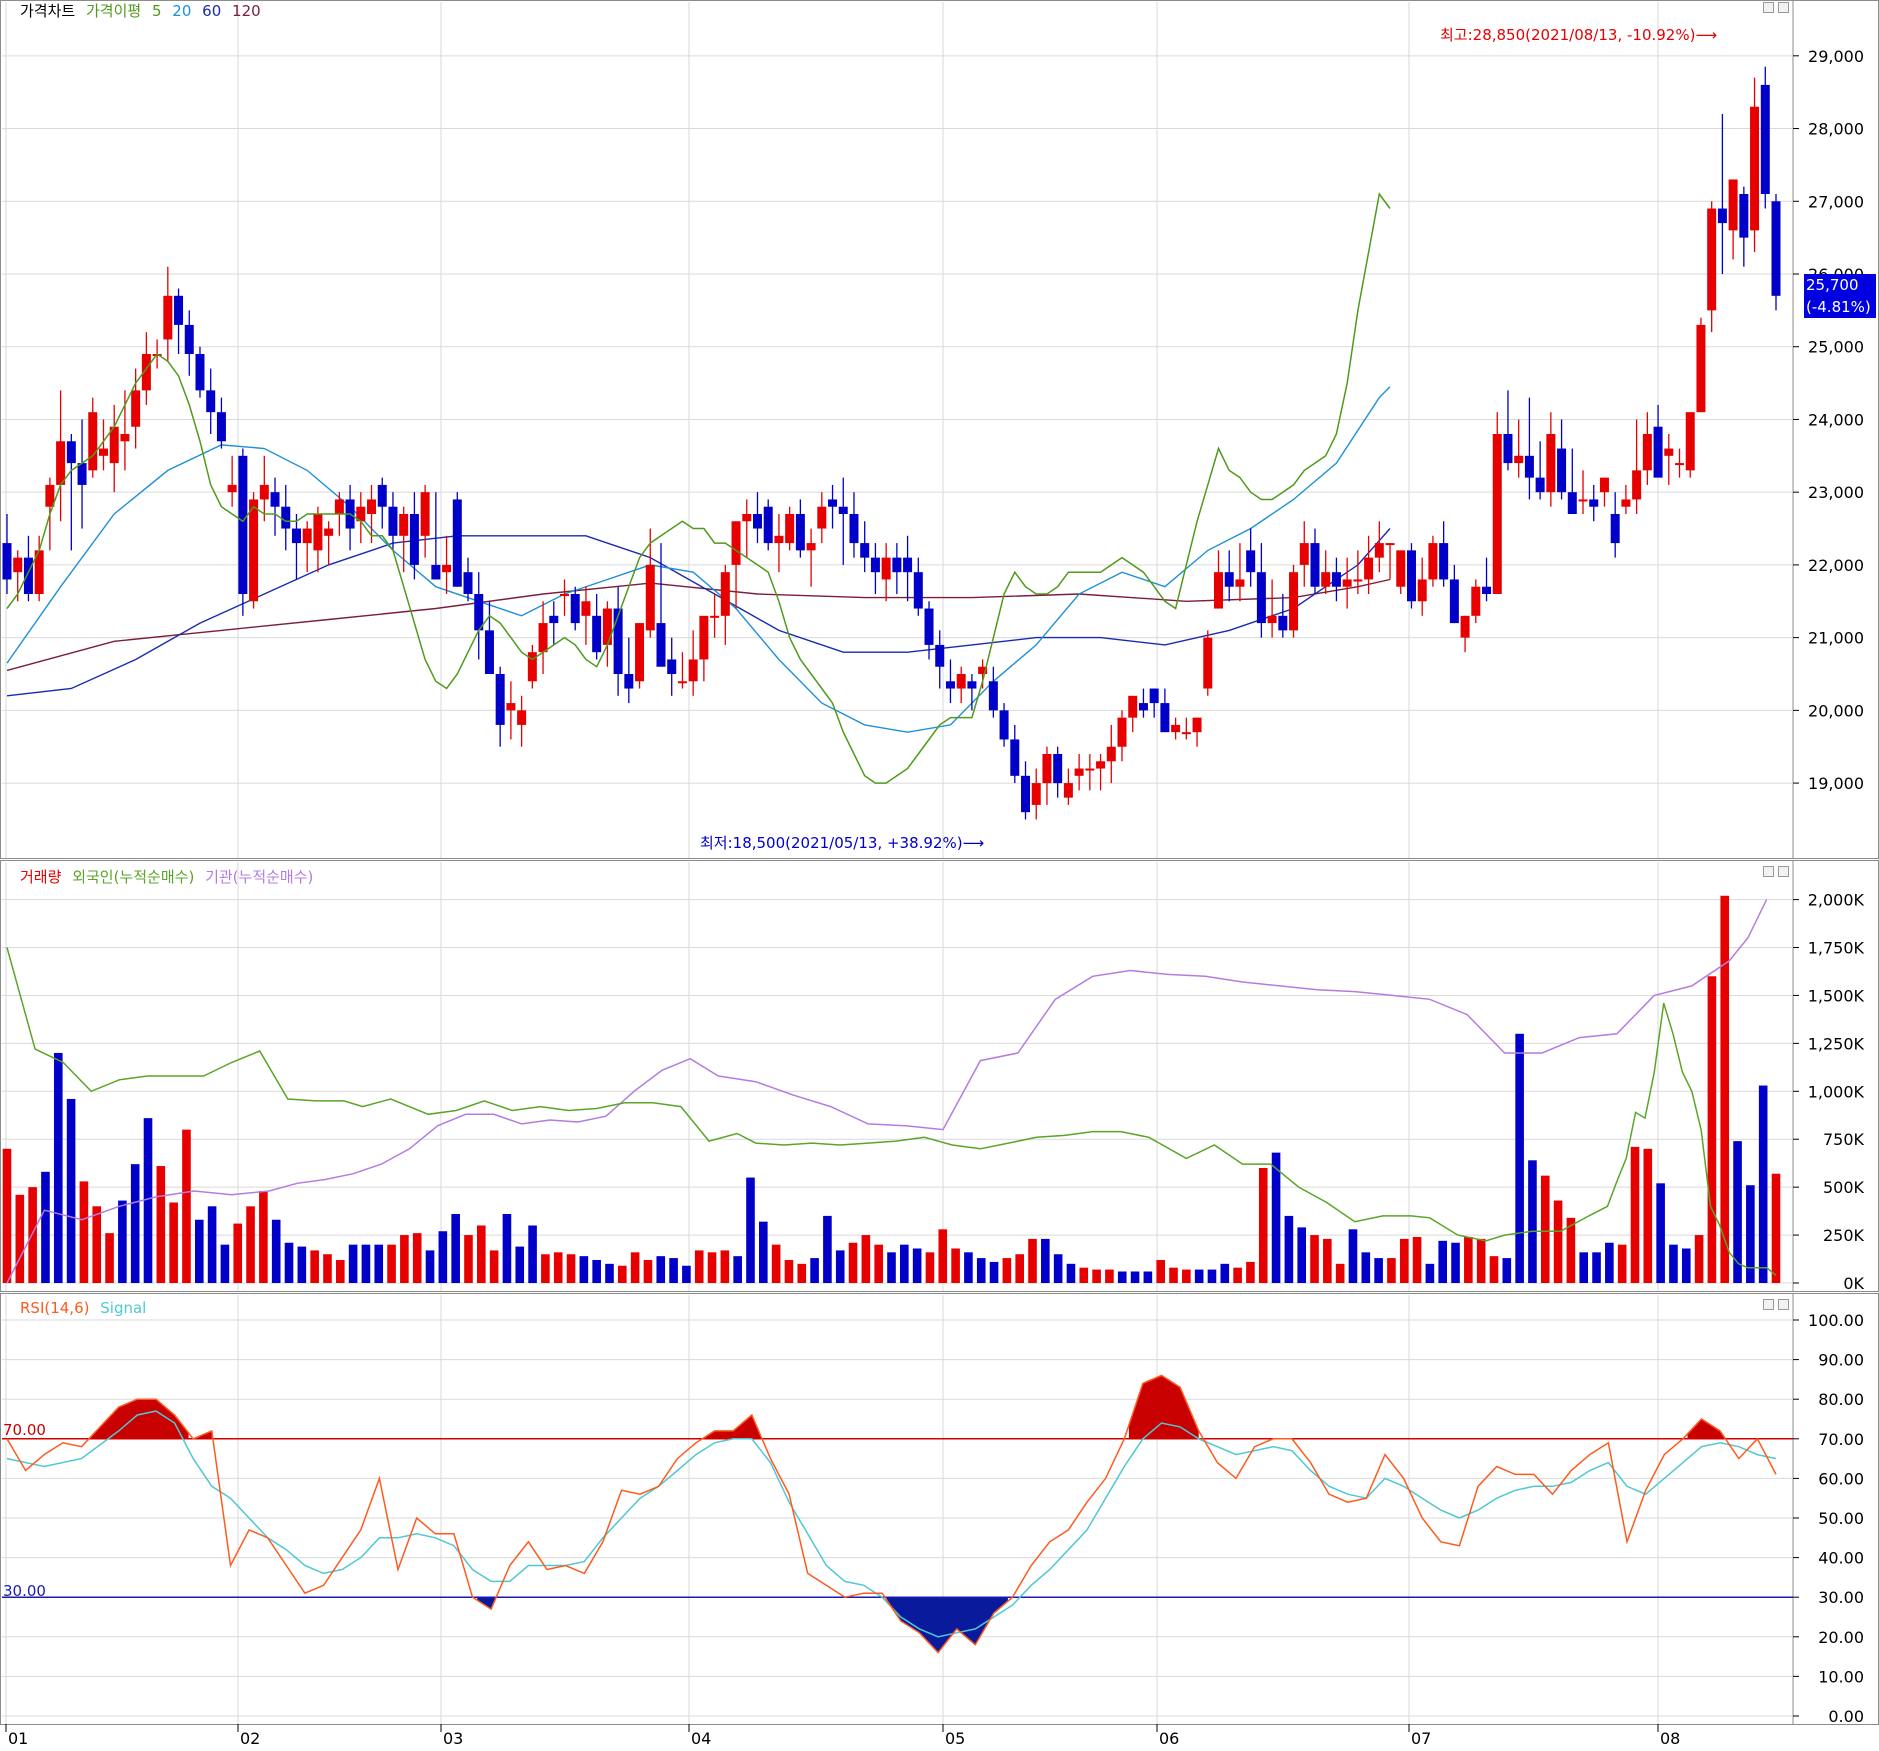 This screenshot has width=1879, height=1751. I want to click on price-y-tick-label: 23,000, so click(1836, 492).